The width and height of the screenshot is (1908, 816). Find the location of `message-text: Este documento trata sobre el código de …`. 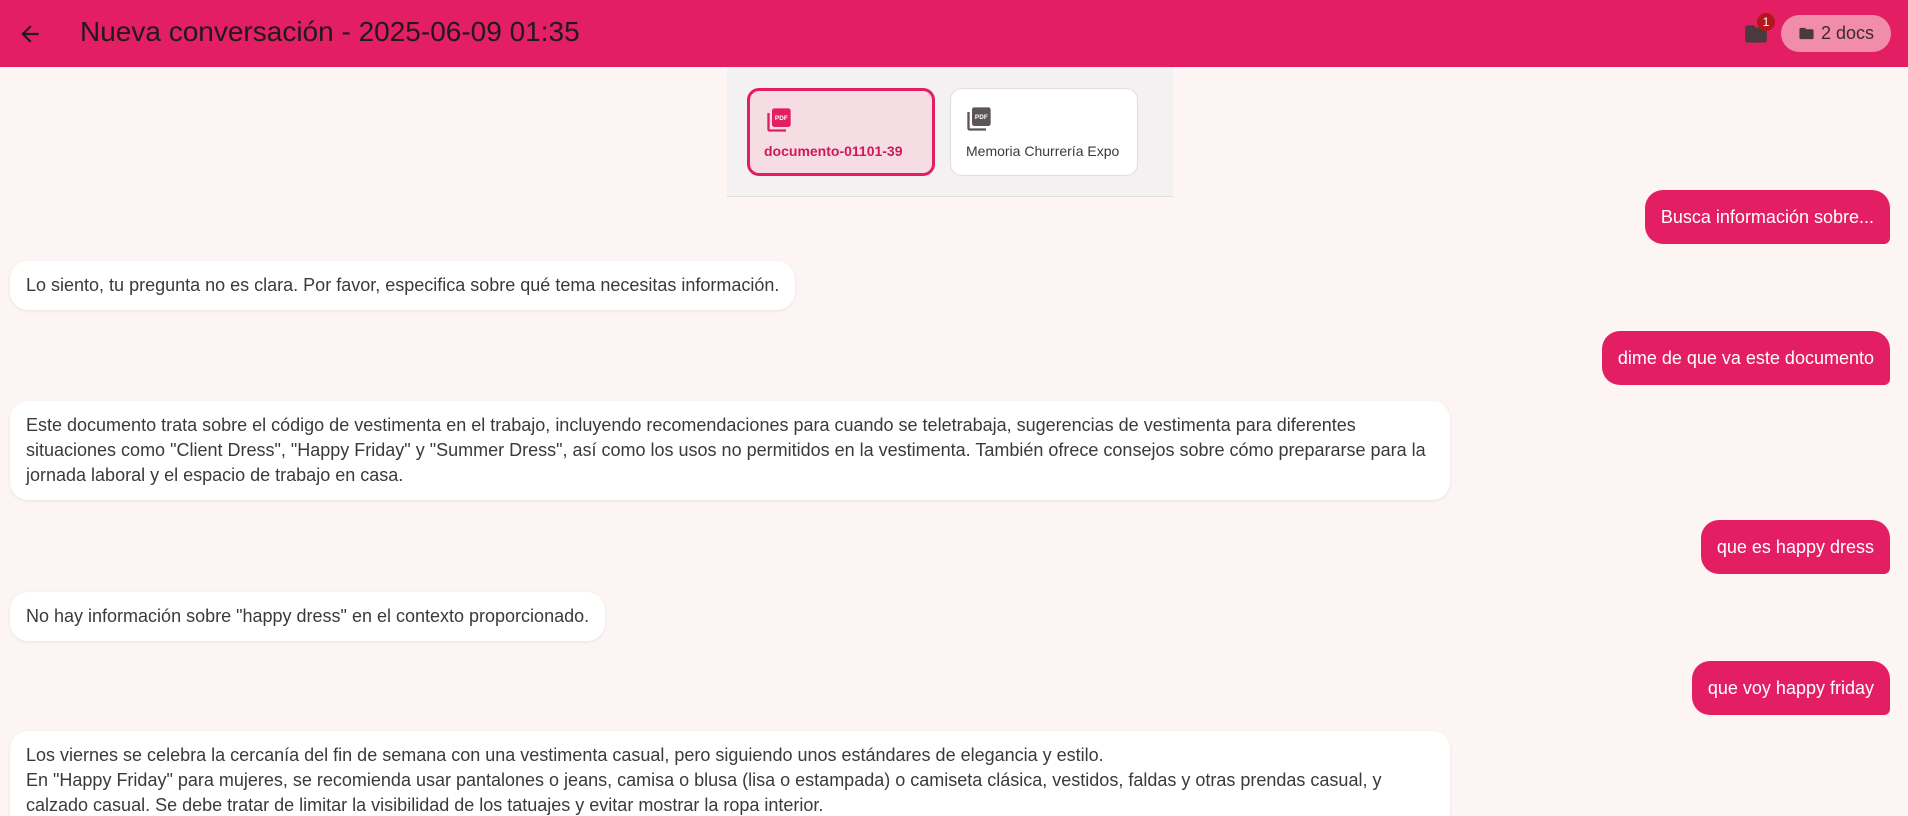

message-text: Este documento trata sobre el código de … is located at coordinates (728, 450).